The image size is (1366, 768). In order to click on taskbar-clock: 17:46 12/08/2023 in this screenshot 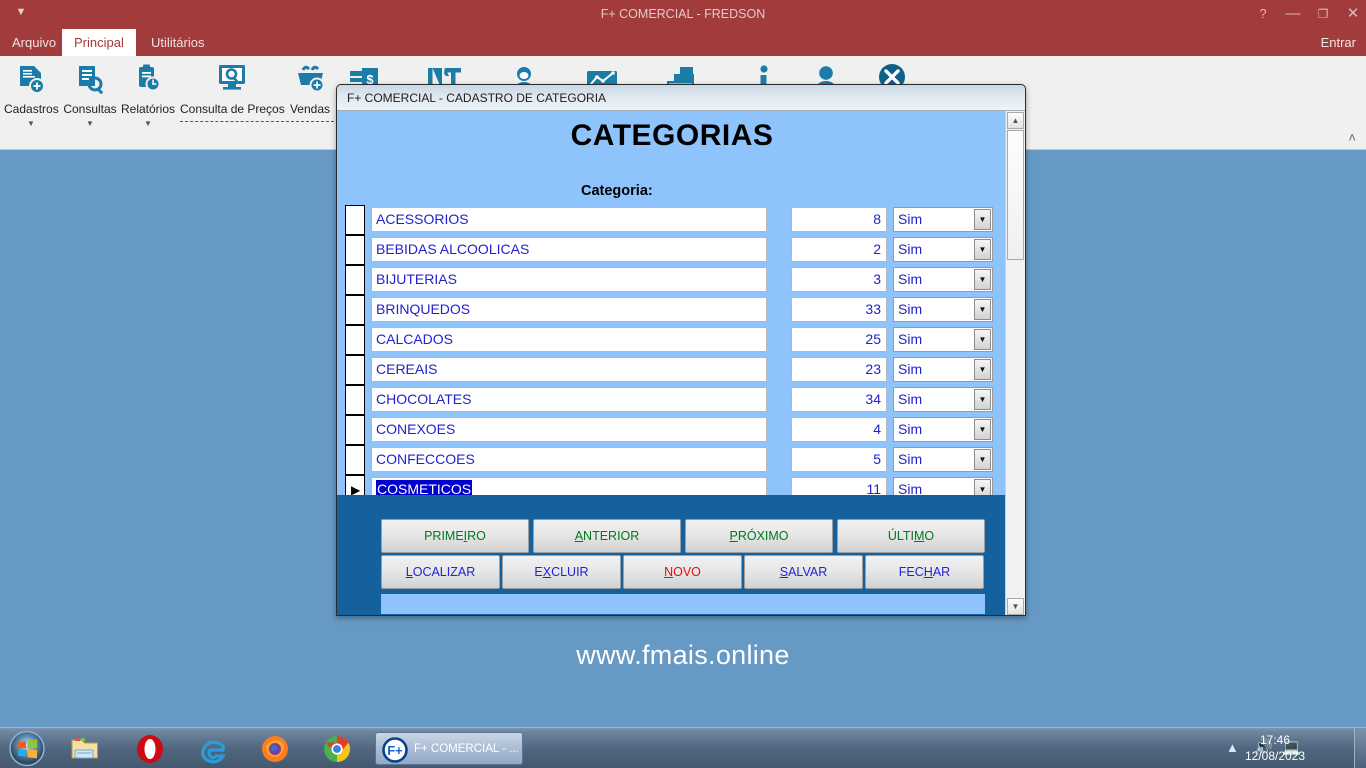, I will do `click(1275, 748)`.